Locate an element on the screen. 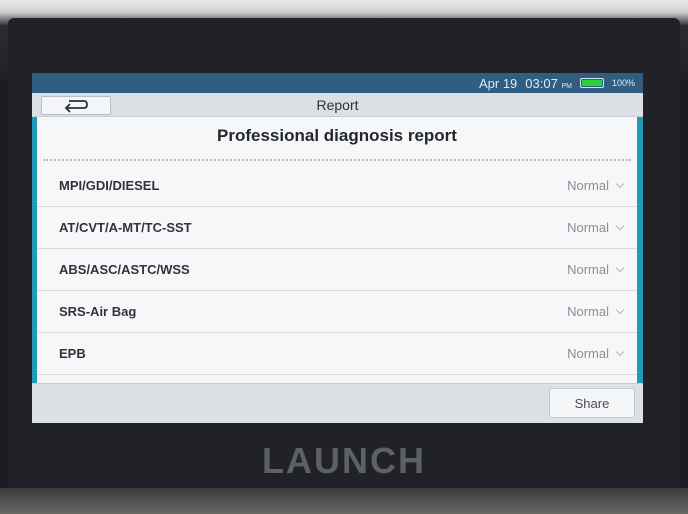  battery-fill is located at coordinates (591, 83).